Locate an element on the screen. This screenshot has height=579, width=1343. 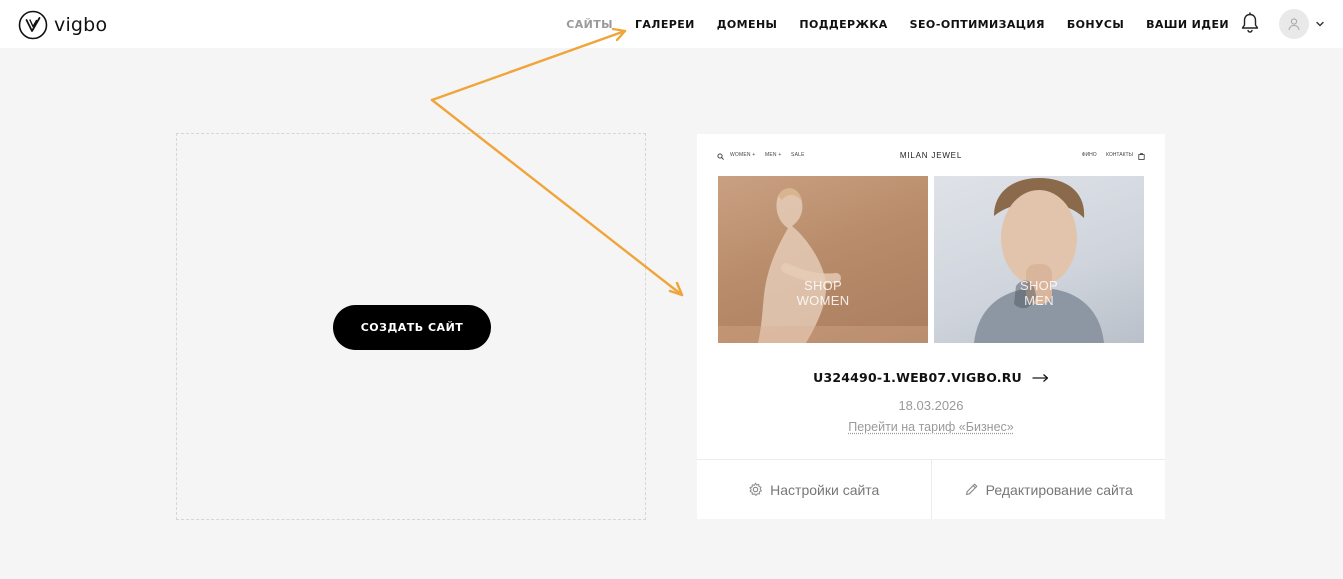
avatar is located at coordinates (1294, 24).